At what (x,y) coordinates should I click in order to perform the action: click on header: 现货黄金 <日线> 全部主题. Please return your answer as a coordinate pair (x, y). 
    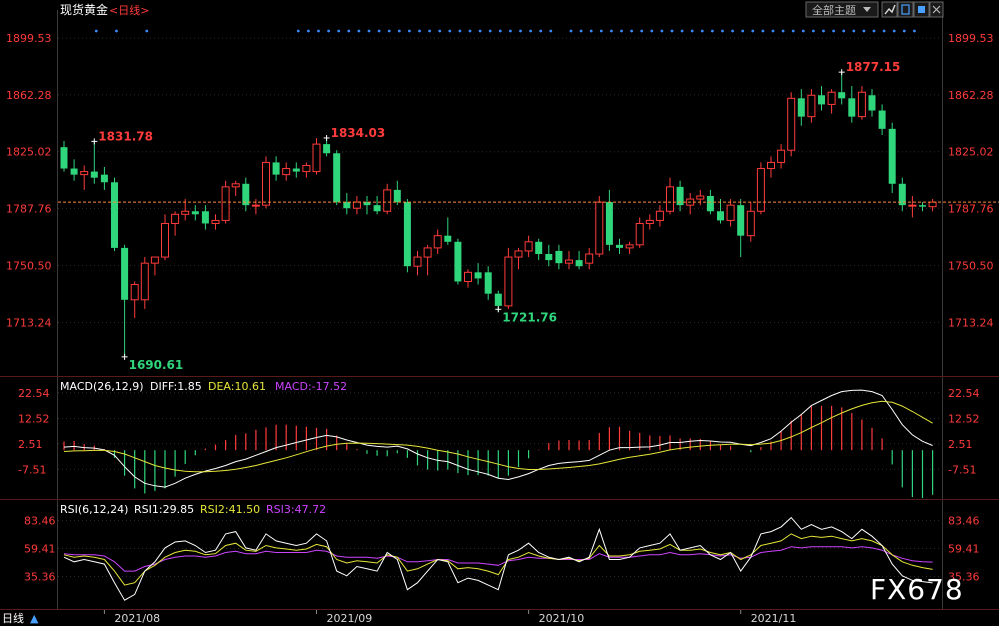
    Looking at the image, I should click on (502, 9).